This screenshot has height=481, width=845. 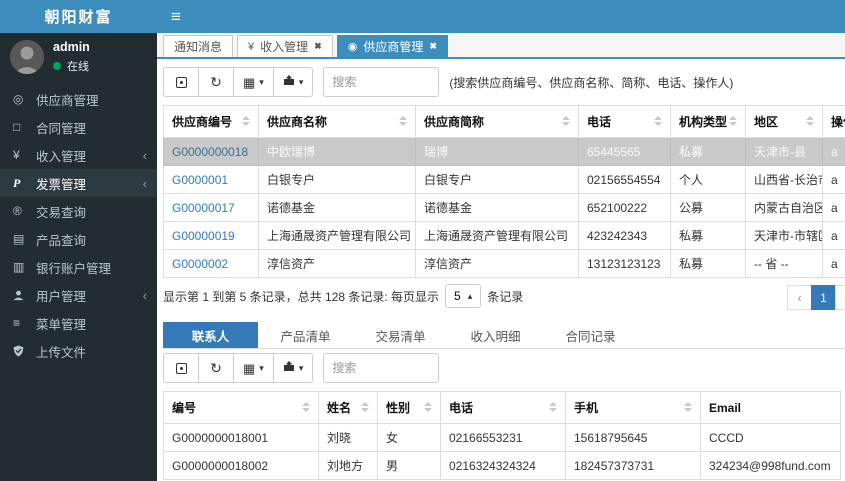 What do you see at coordinates (27, 57) in the screenshot?
I see `avatar-image` at bounding box center [27, 57].